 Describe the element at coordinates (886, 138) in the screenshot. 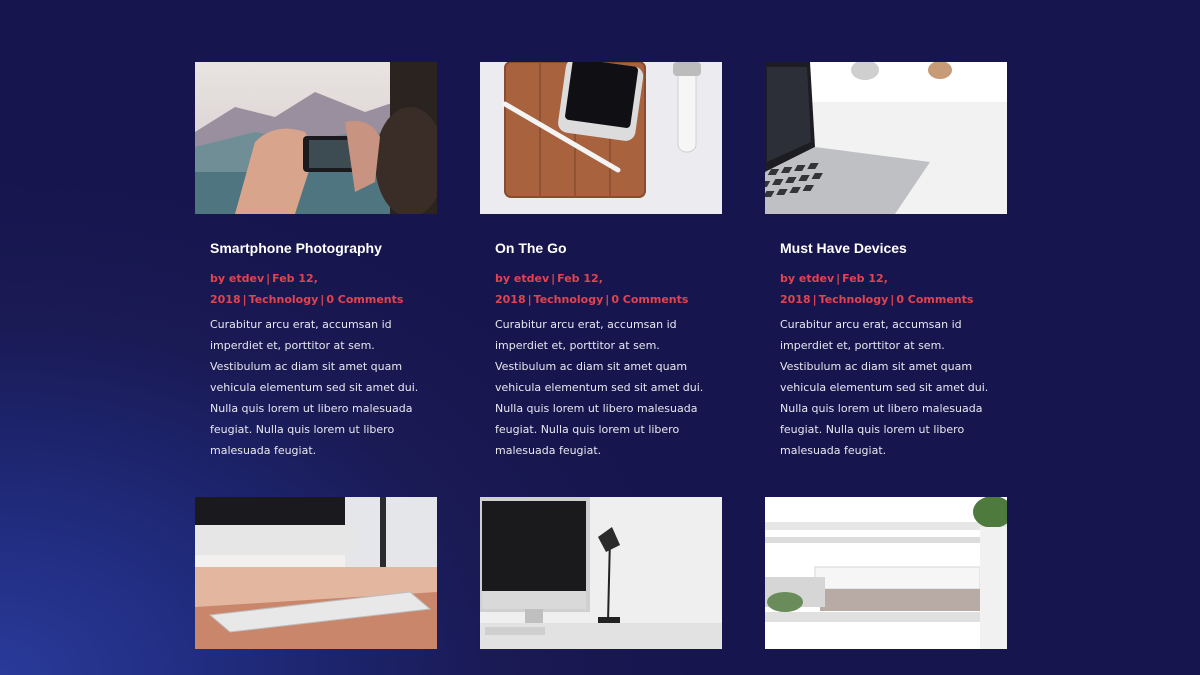

I see `post-thumbnail-devices` at that location.